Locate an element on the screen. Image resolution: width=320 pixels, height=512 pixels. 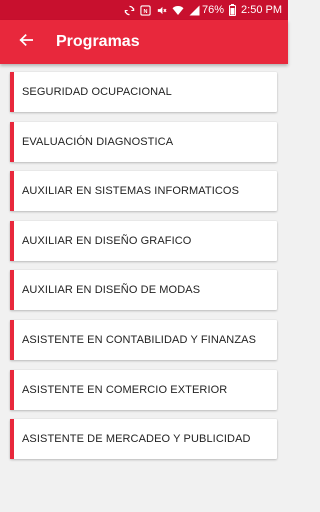
program-item-asistente-contabilidad-finanzas: ASISTENTE EN CONTABILIDAD Y FINANZAS is located at coordinates (143, 339).